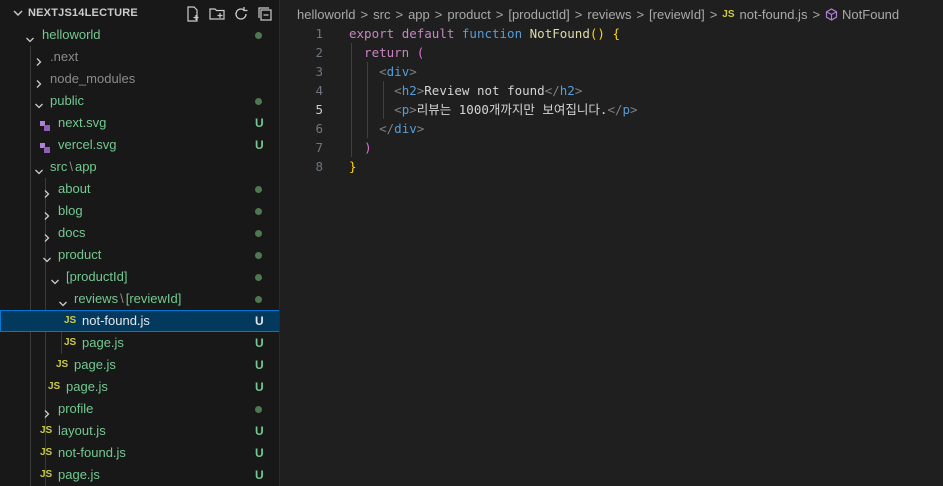 This screenshot has height=486, width=943. What do you see at coordinates (64, 56) in the screenshot?
I see `tree-label: .next` at bounding box center [64, 56].